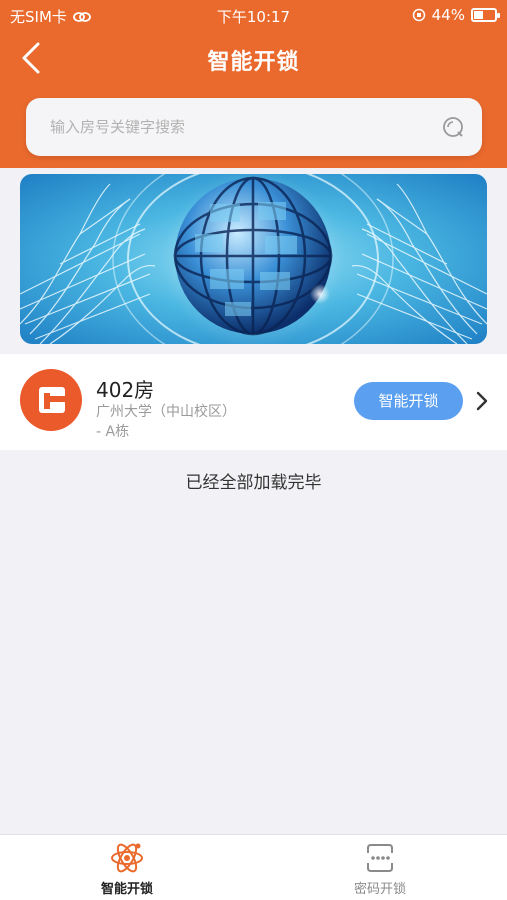 This screenshot has height=900, width=507. I want to click on room-location-line2: - A栋, so click(113, 432).